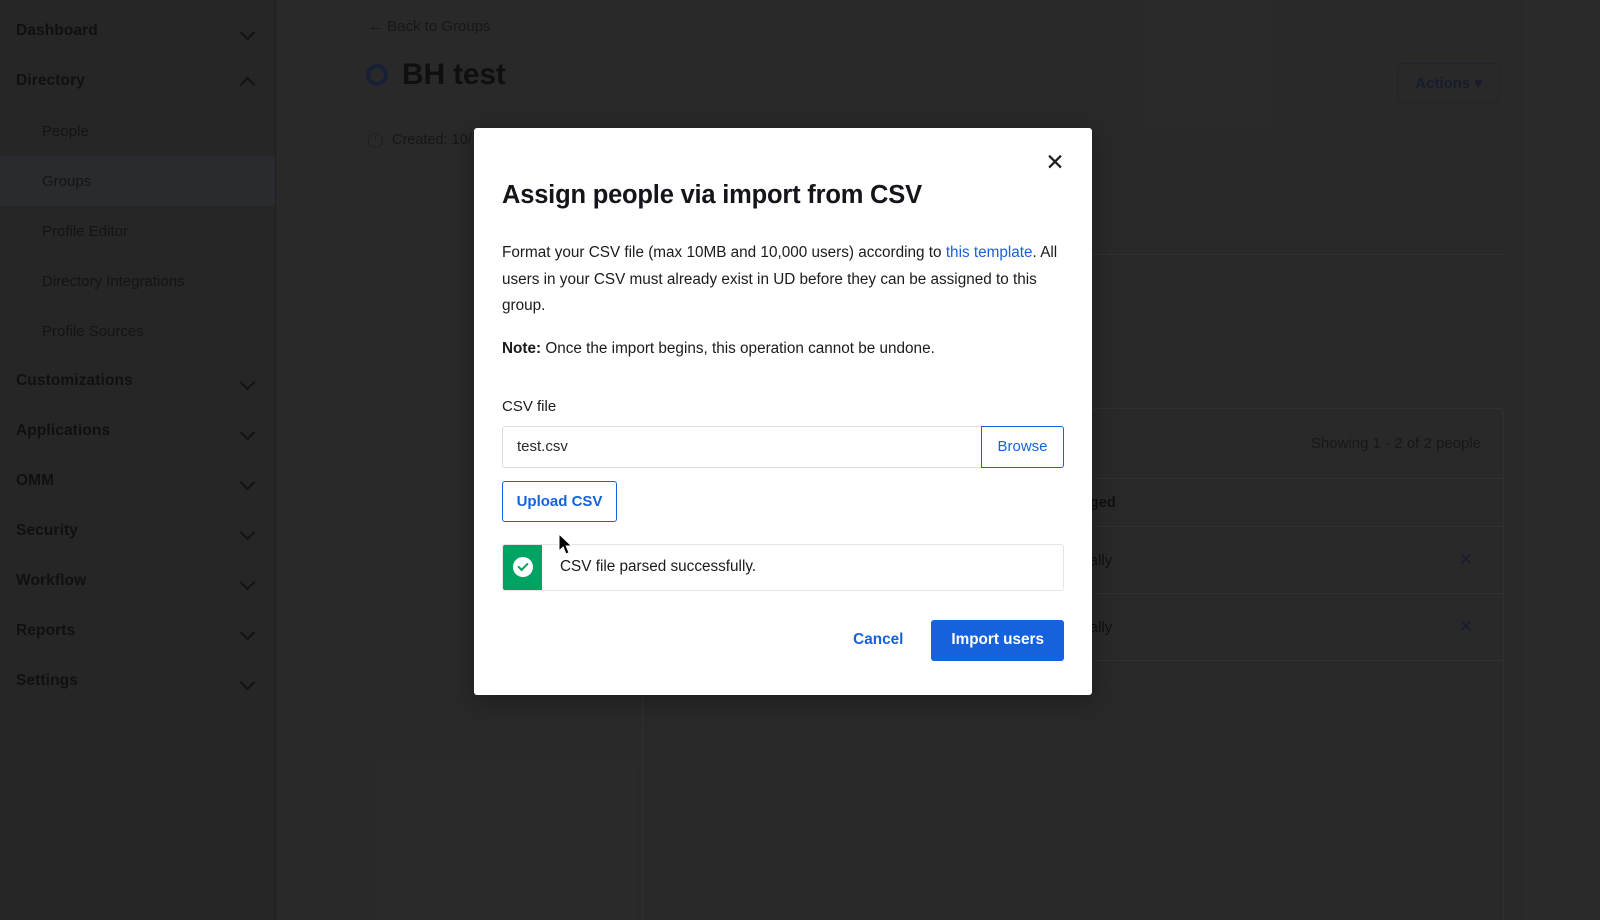 This screenshot has width=1600, height=920. What do you see at coordinates (529, 406) in the screenshot?
I see `csv-file-label: CSV file` at bounding box center [529, 406].